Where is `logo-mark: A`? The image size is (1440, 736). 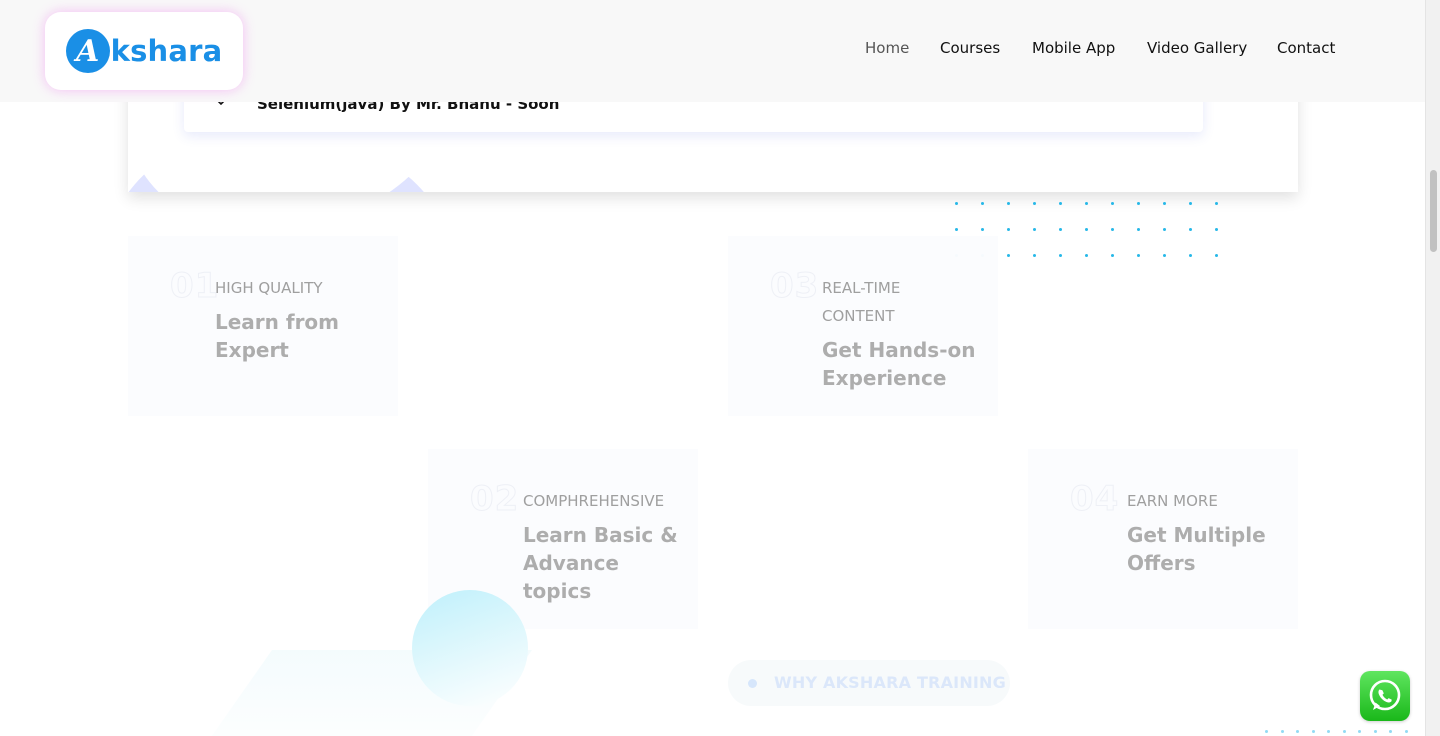
logo-mark: A is located at coordinates (87, 51).